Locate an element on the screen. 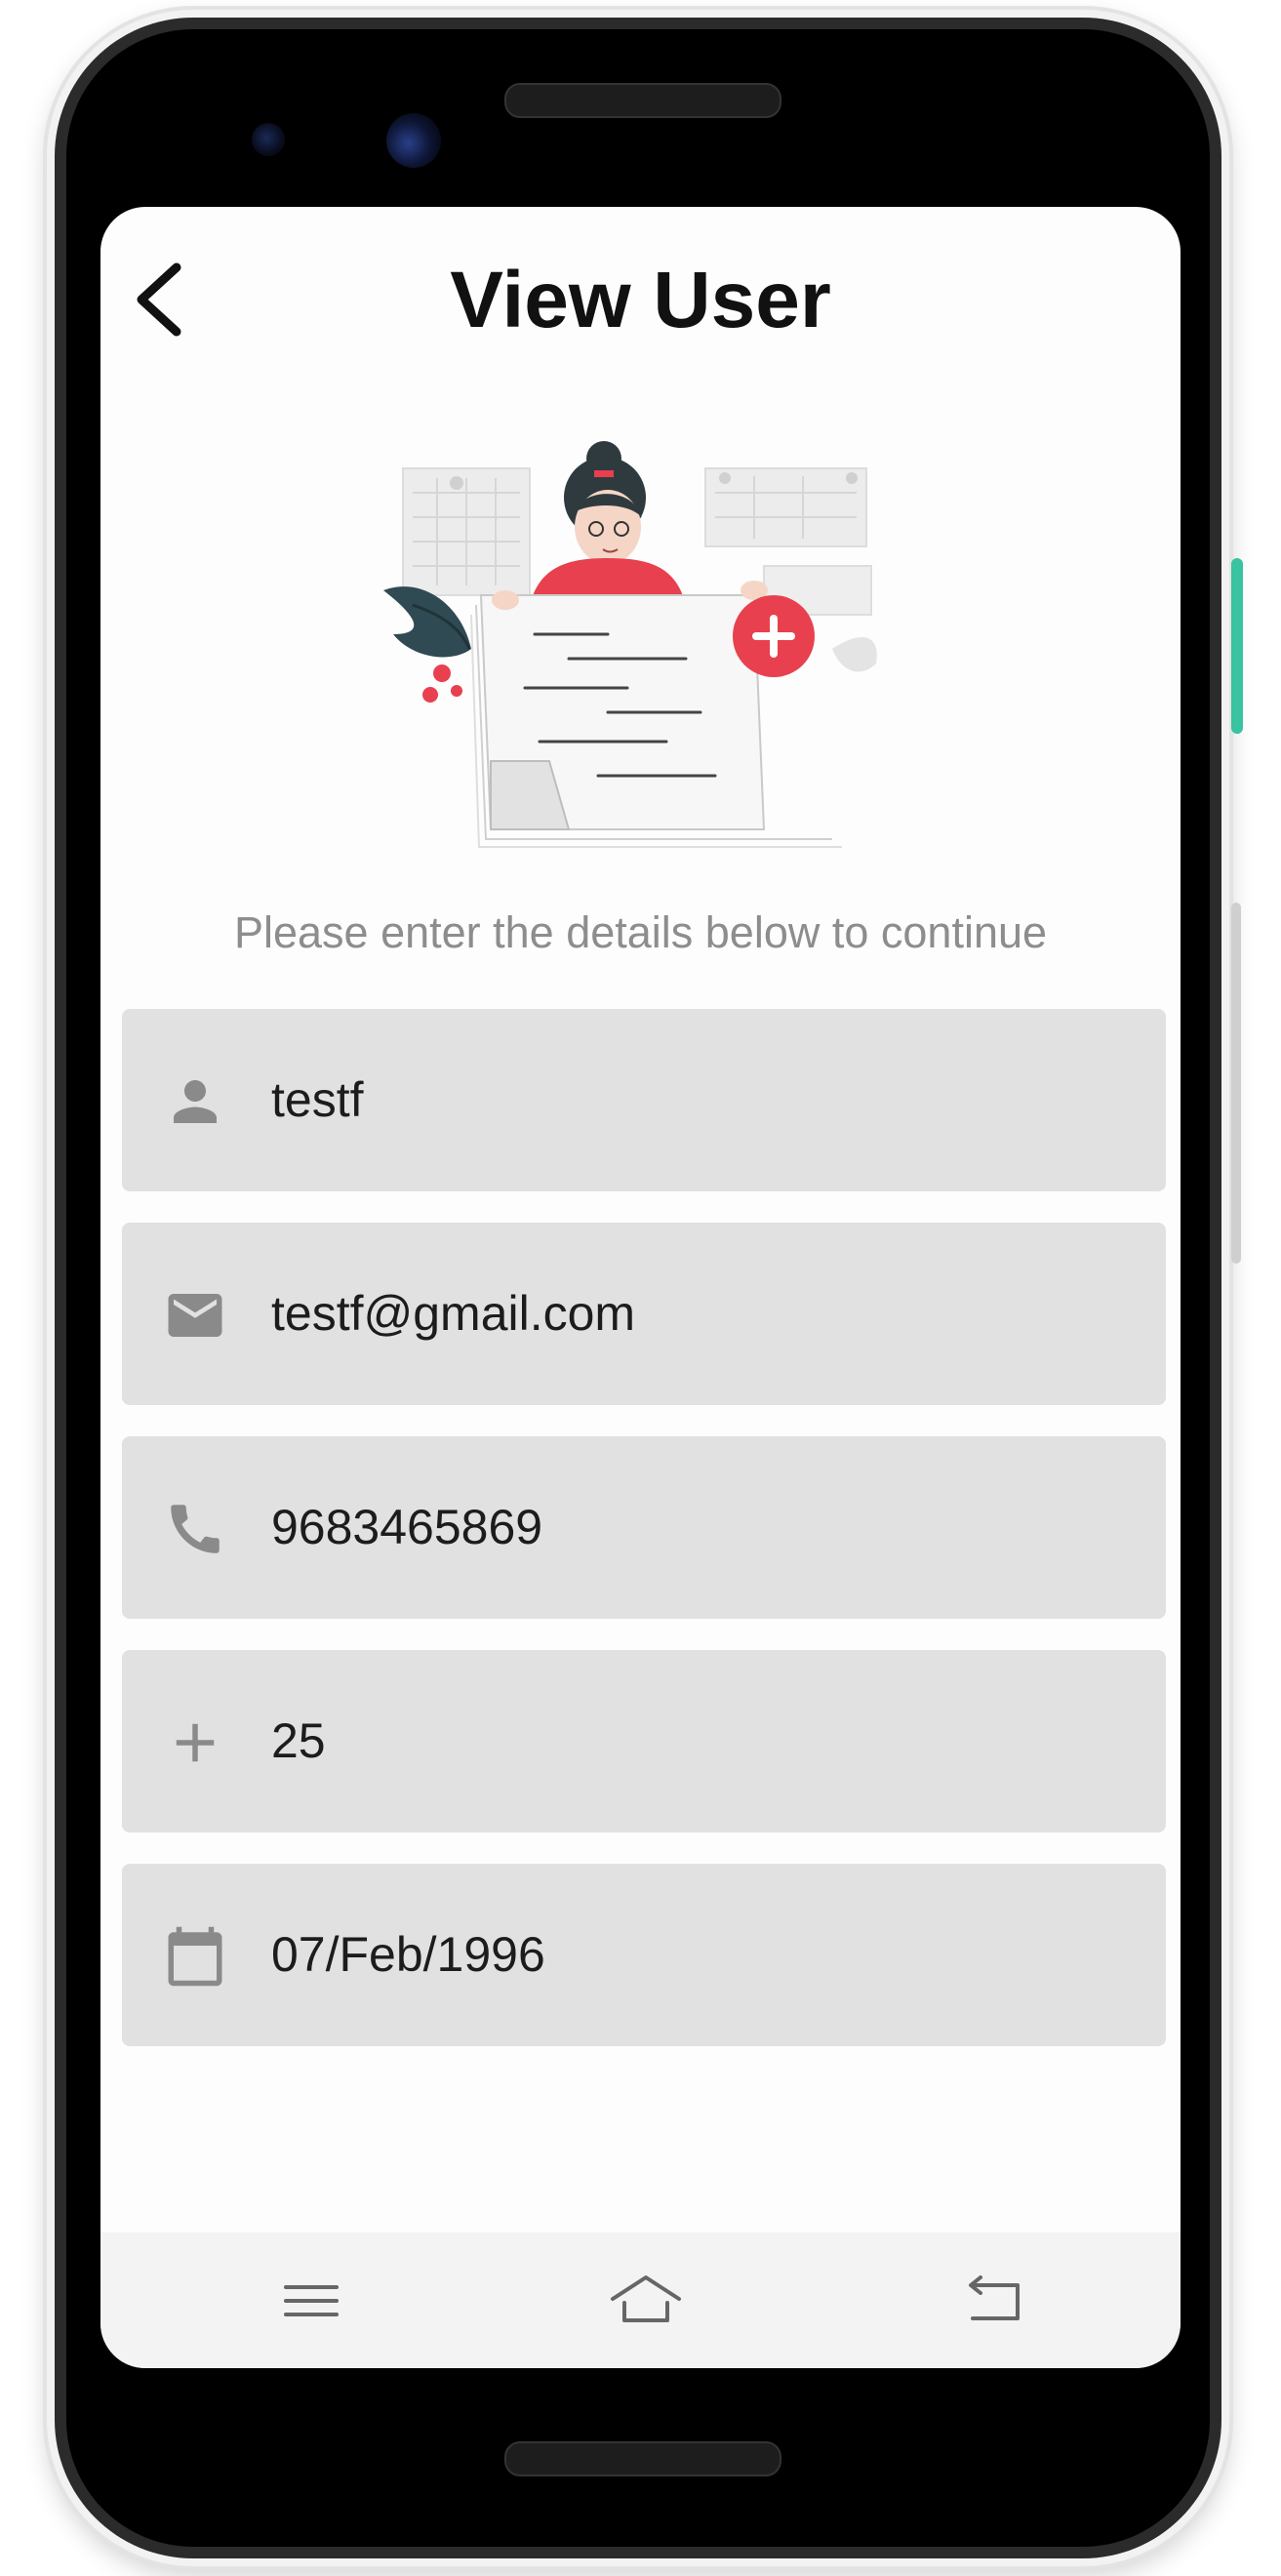 The width and height of the screenshot is (1281, 2576). system-back-button is located at coordinates (994, 2301).